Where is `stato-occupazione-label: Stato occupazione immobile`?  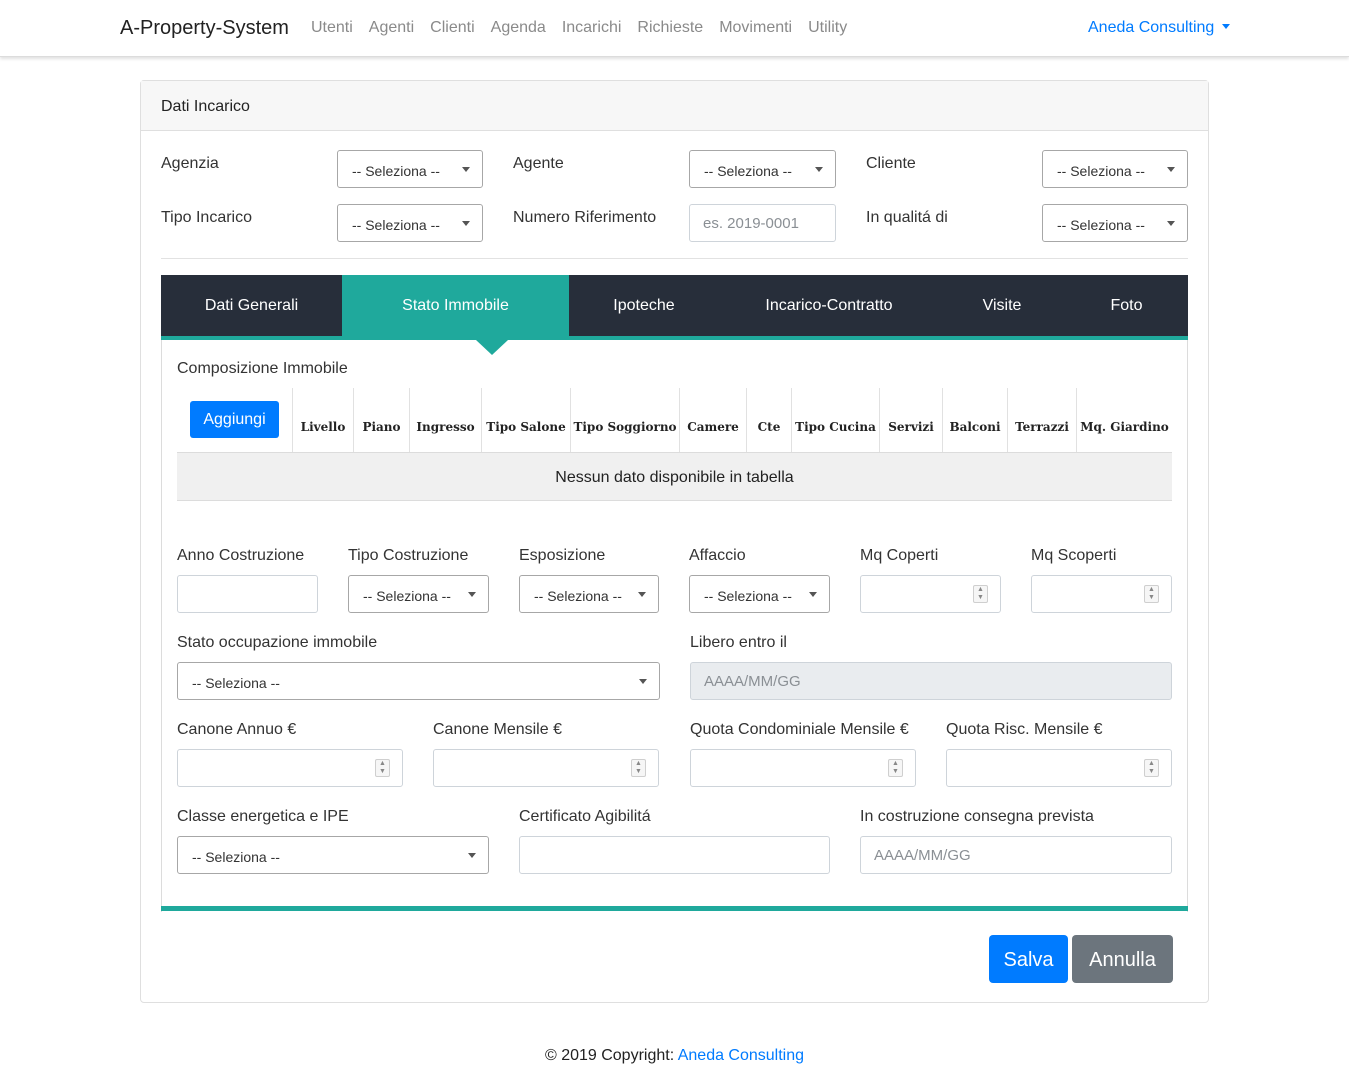 stato-occupazione-label: Stato occupazione immobile is located at coordinates (277, 642).